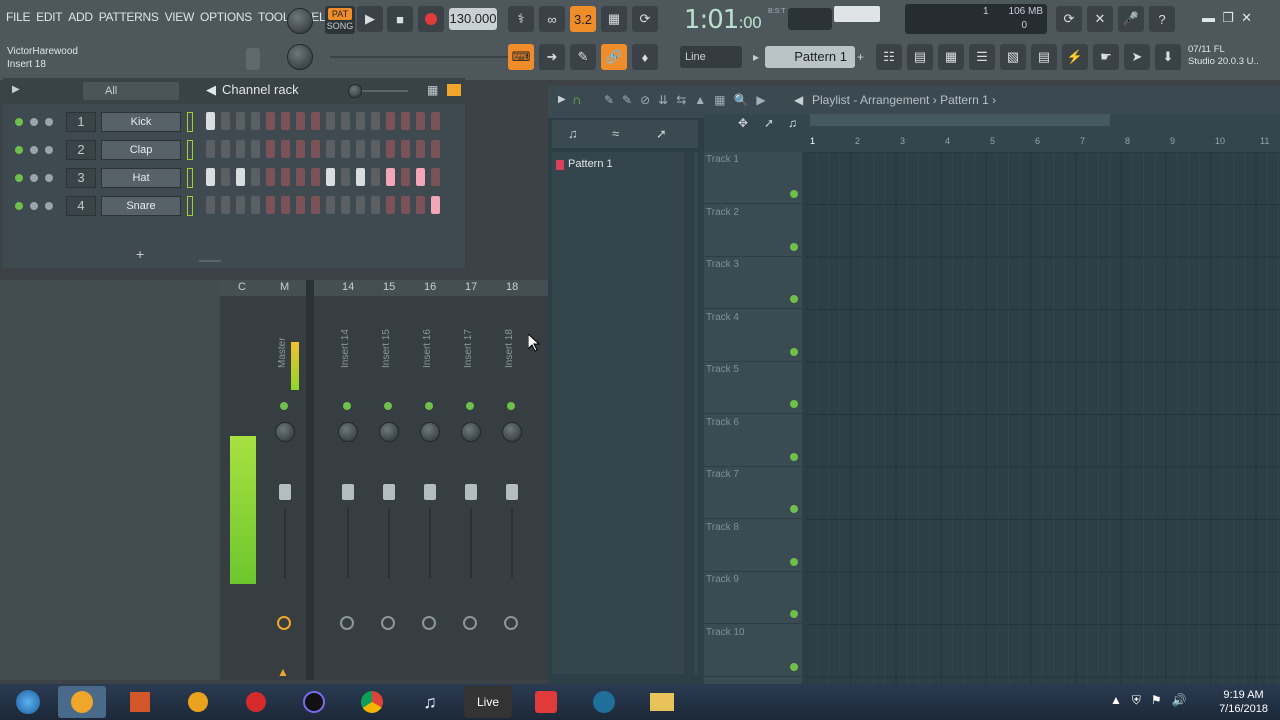  Describe the element at coordinates (340, 20) in the screenshot. I see `pat-song-toggle: PAT SONG` at that location.